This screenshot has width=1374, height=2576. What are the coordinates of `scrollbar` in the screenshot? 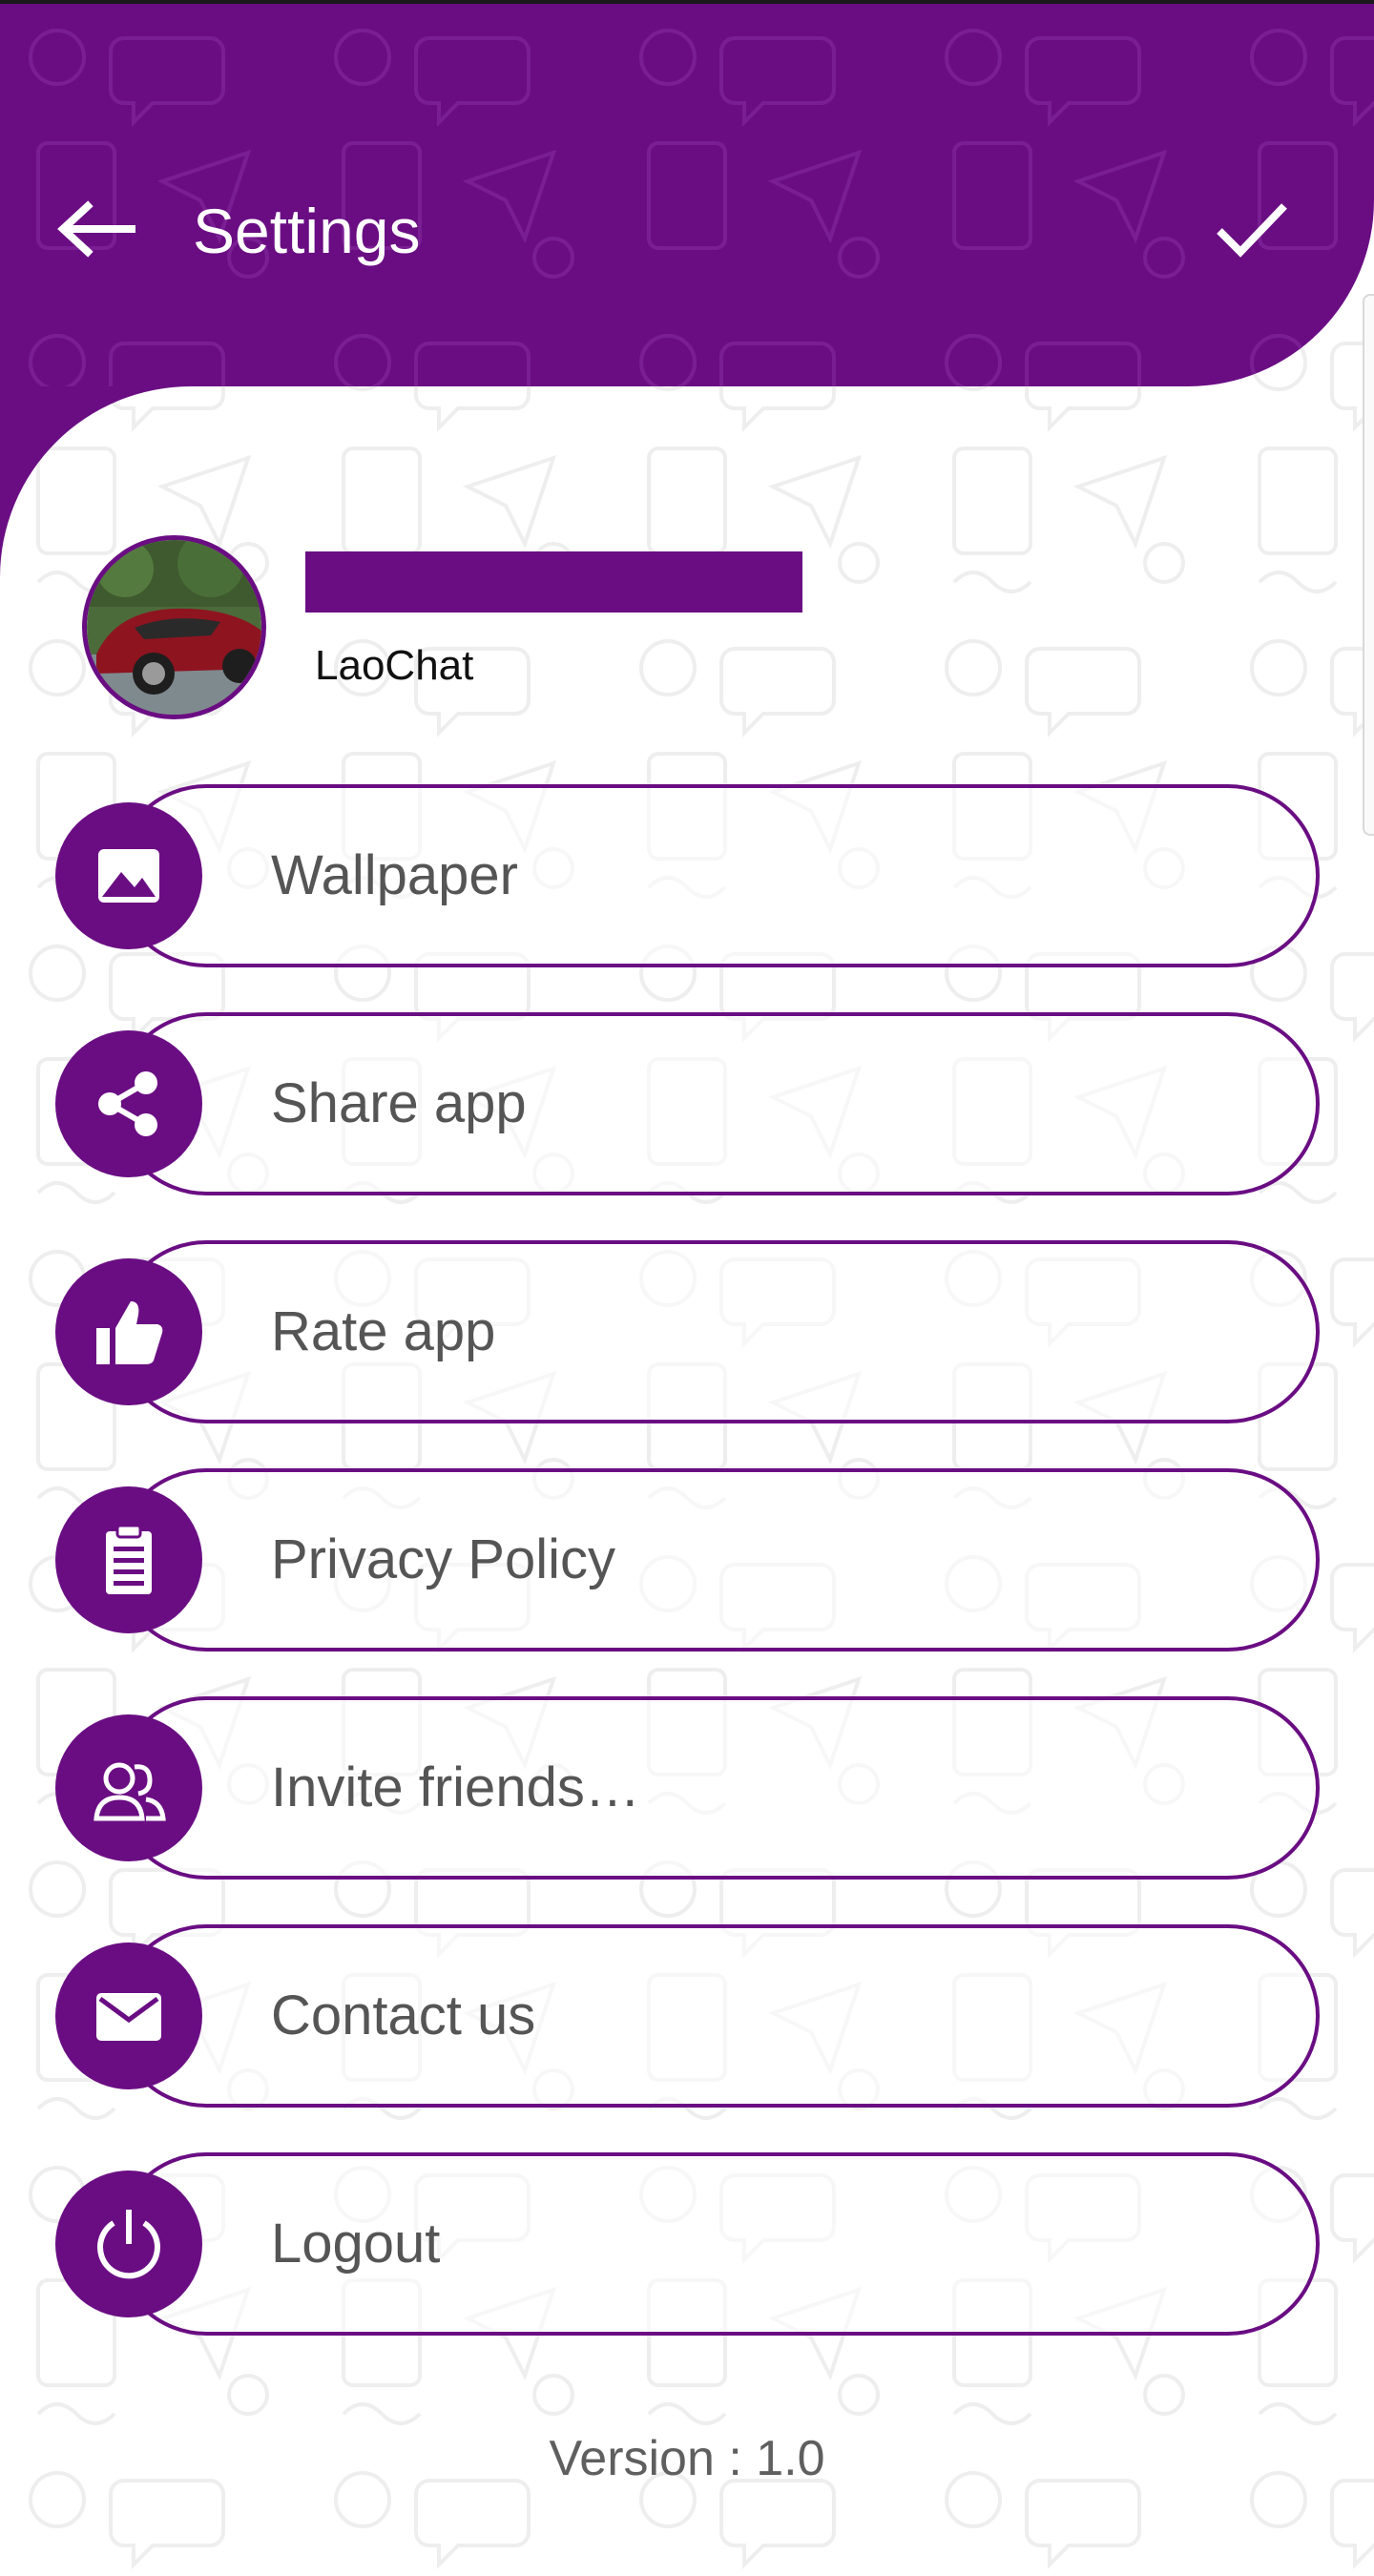 It's located at (1368, 565).